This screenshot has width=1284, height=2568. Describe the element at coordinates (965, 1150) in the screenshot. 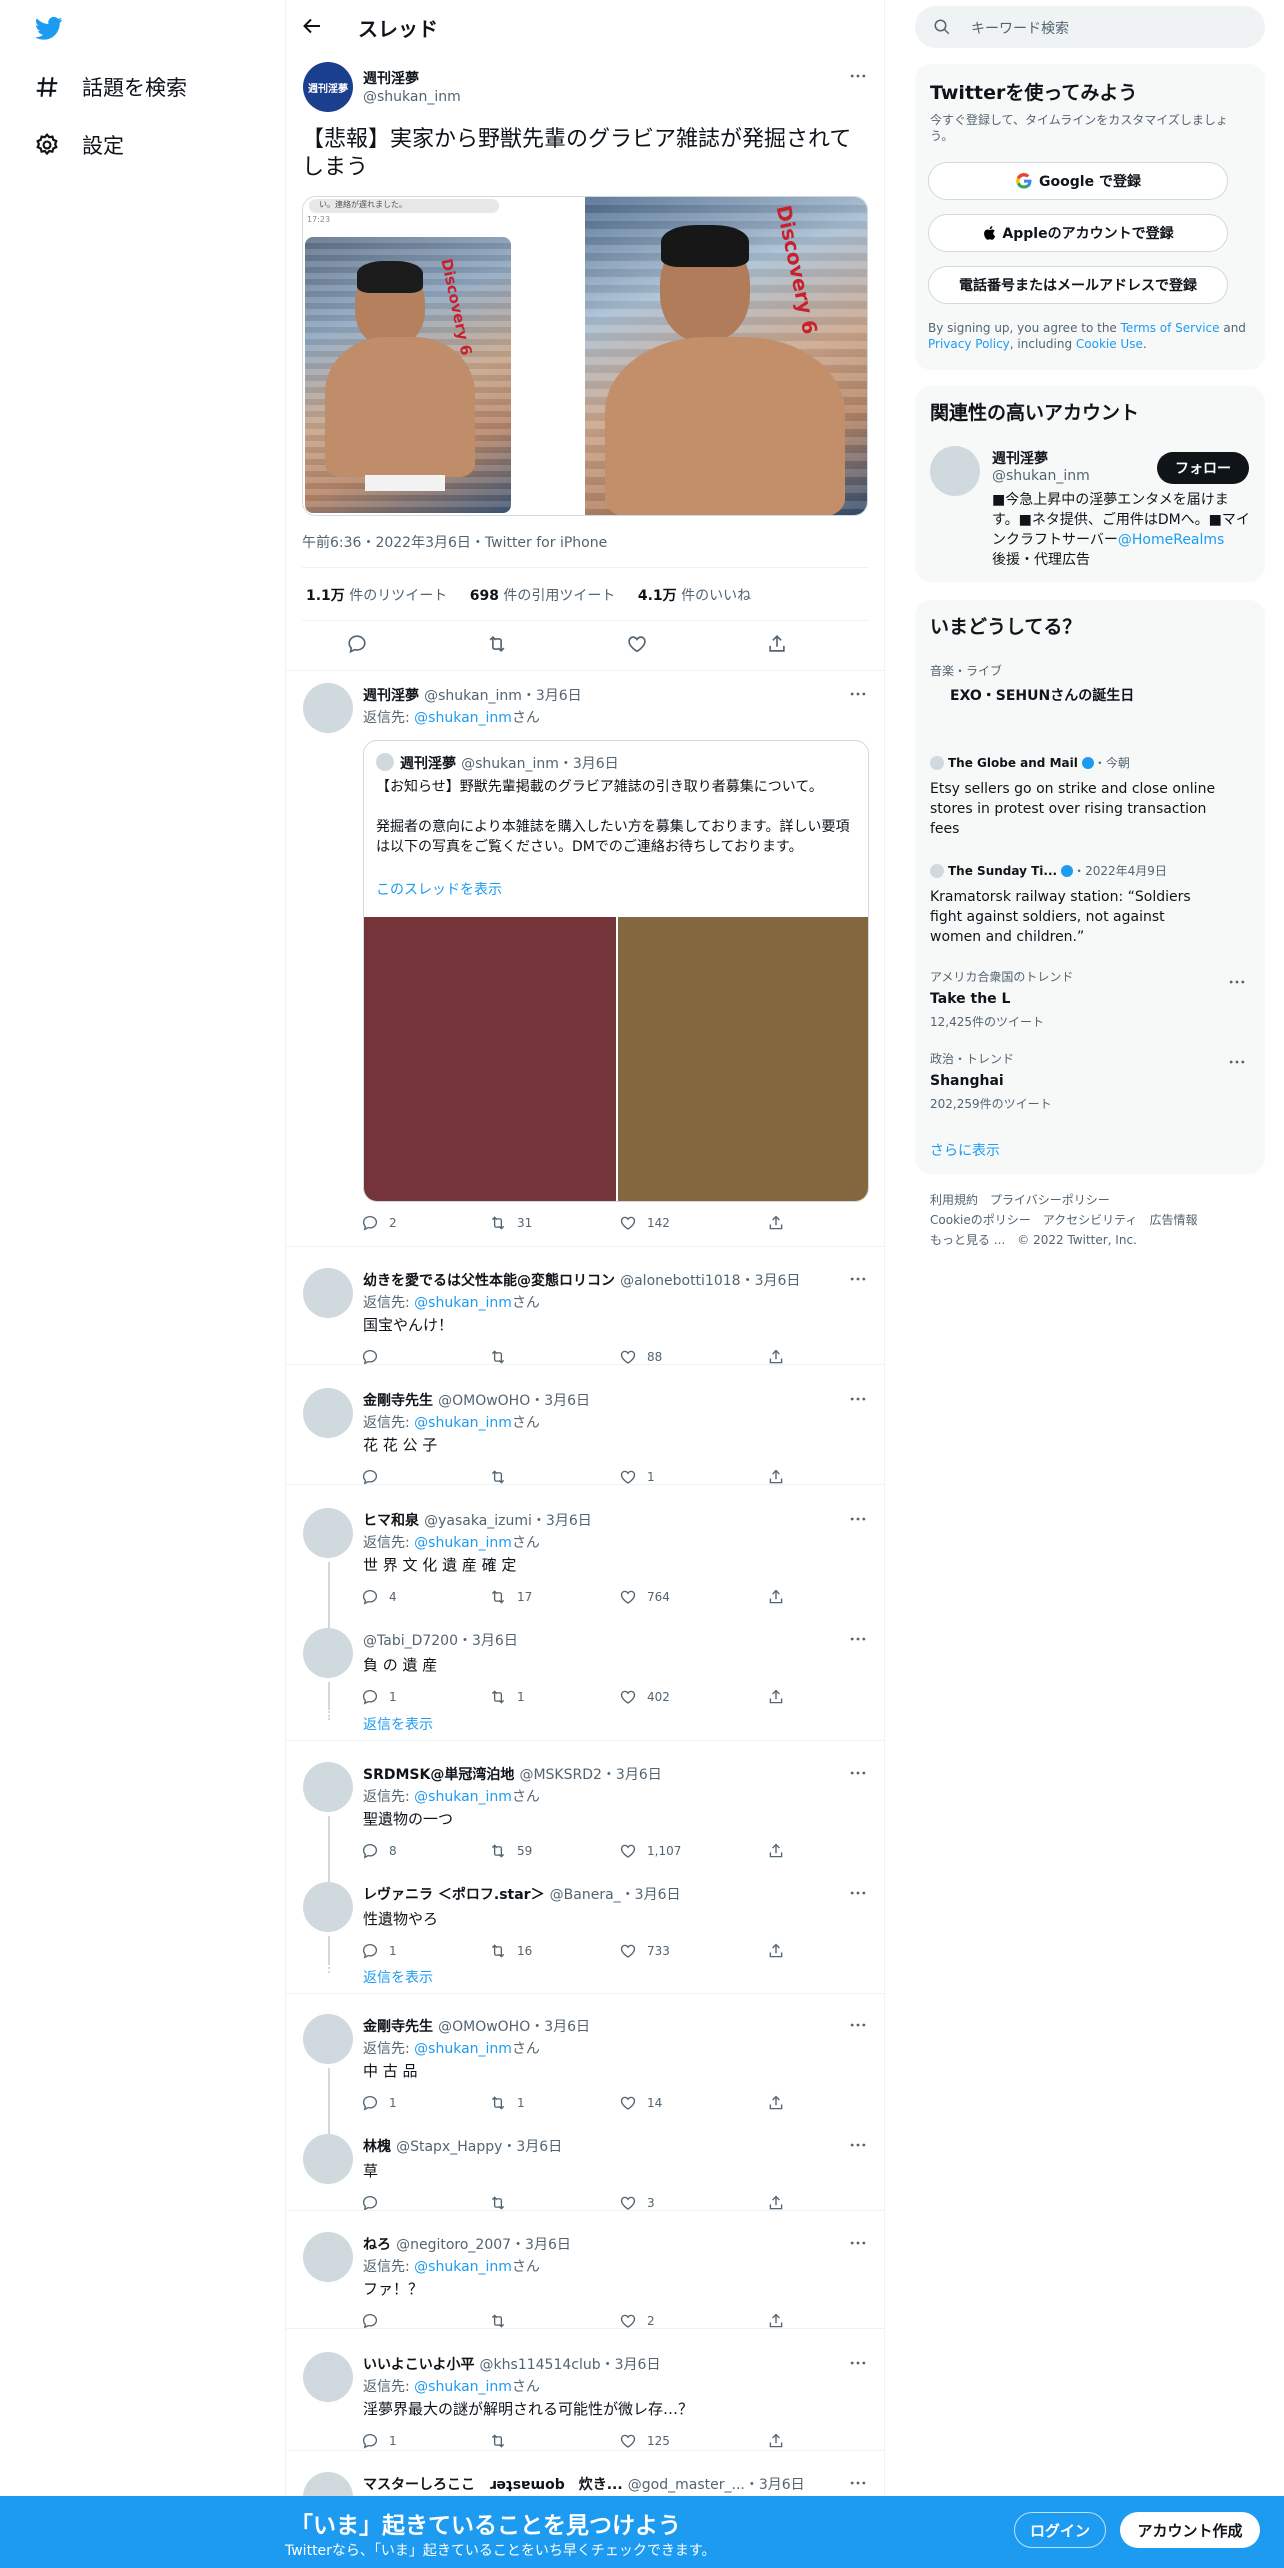

I see `show-more-link: さらに表示` at that location.